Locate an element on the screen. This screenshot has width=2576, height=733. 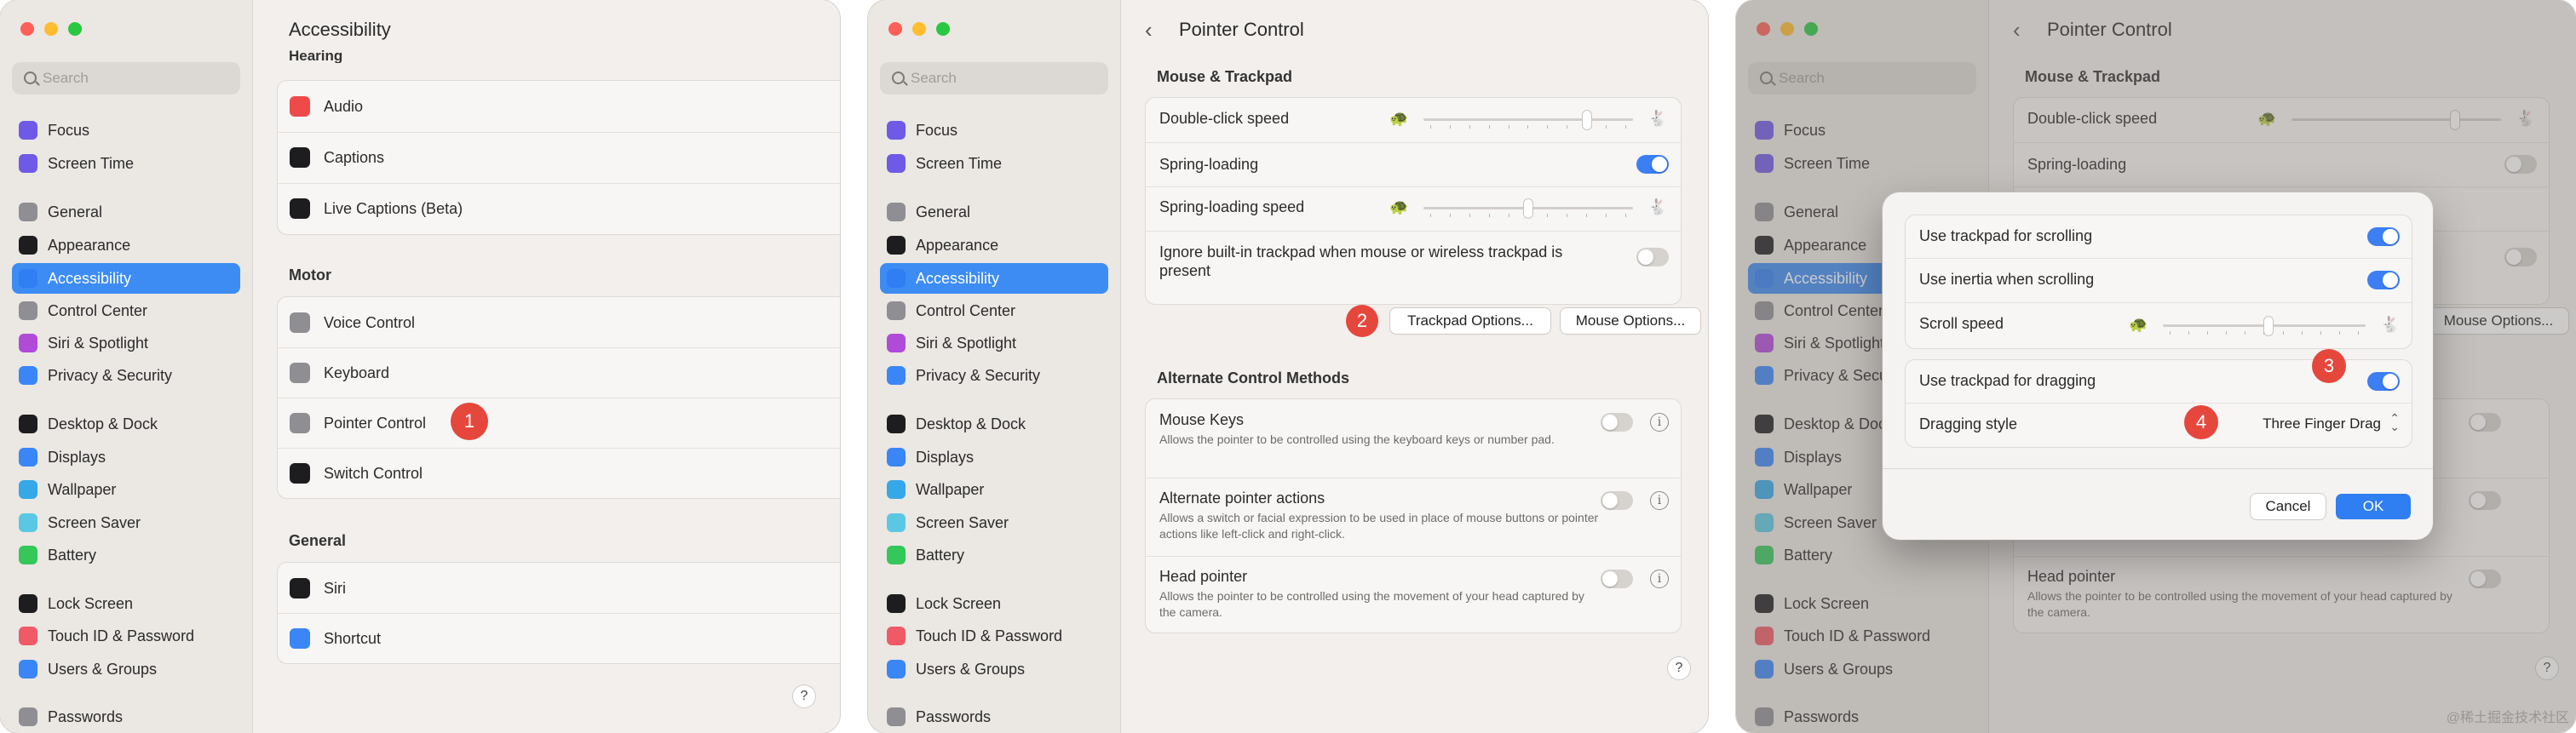
use-scrolling-toggle is located at coordinates (2383, 236).